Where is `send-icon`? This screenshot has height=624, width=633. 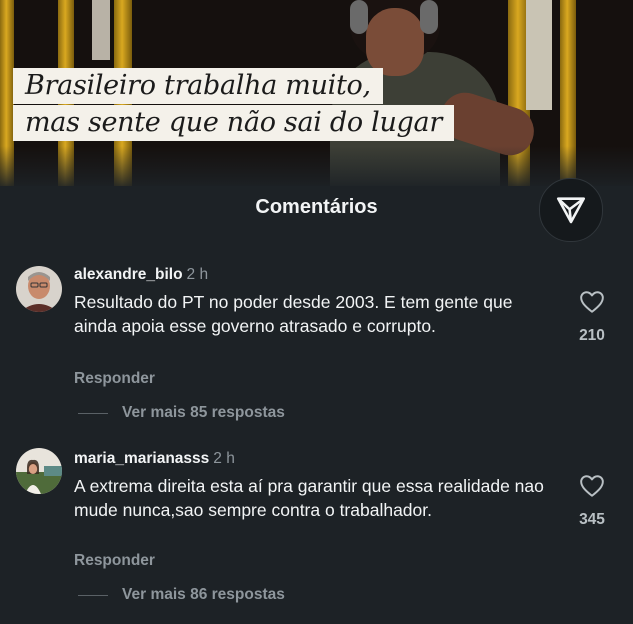 send-icon is located at coordinates (571, 210).